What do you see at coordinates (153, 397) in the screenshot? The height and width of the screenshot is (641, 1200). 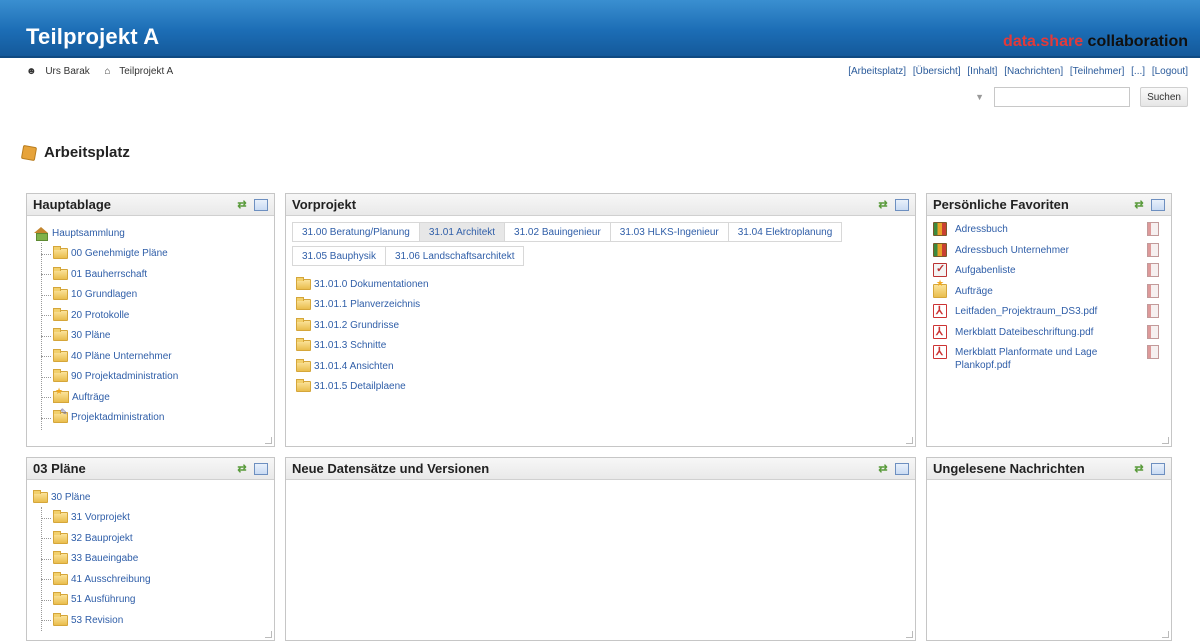 I see `tree-item: Aufträge` at bounding box center [153, 397].